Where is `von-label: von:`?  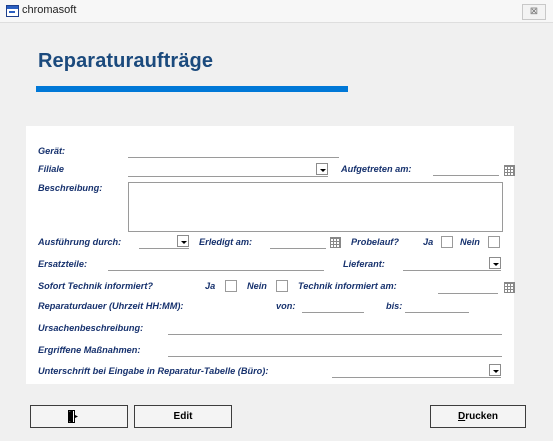 von-label: von: is located at coordinates (286, 306).